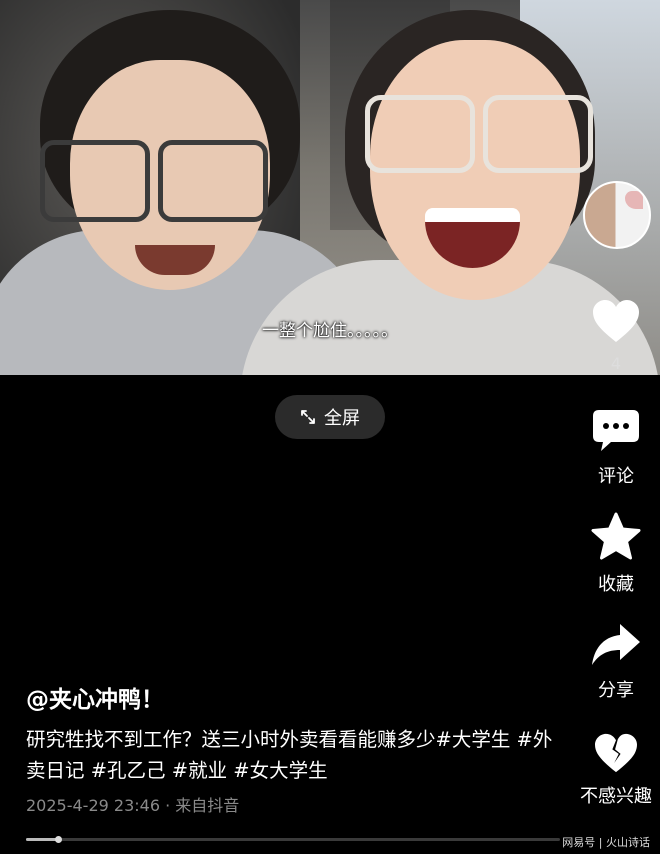 The width and height of the screenshot is (660, 854). I want to click on share-button: 分享, so click(616, 661).